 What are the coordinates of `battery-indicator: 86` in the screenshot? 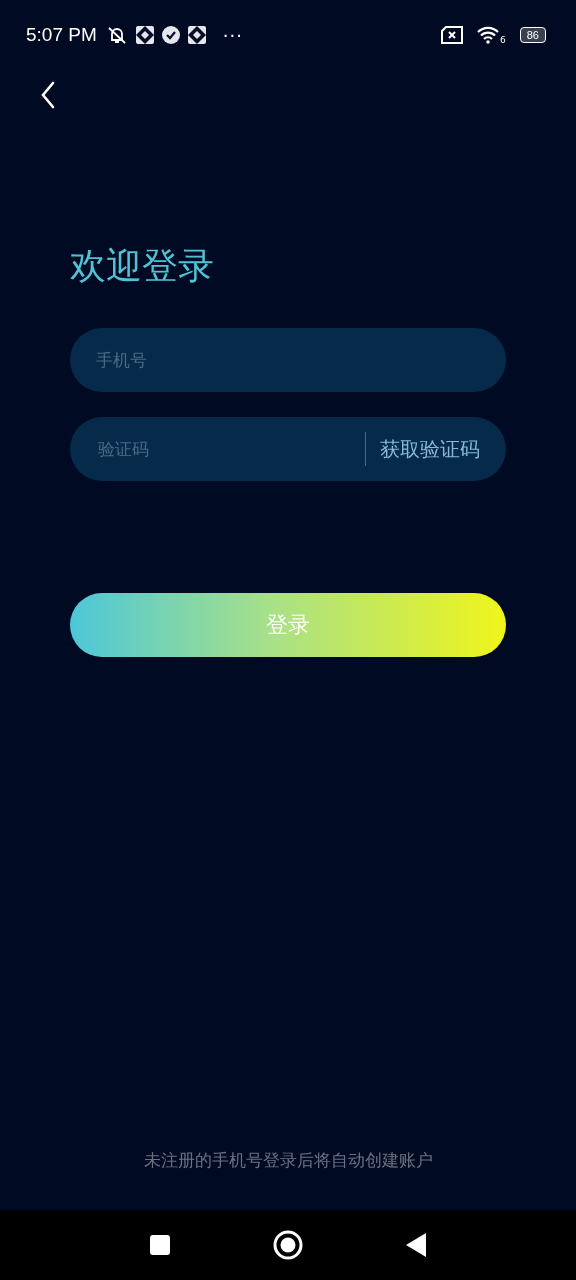 It's located at (532, 35).